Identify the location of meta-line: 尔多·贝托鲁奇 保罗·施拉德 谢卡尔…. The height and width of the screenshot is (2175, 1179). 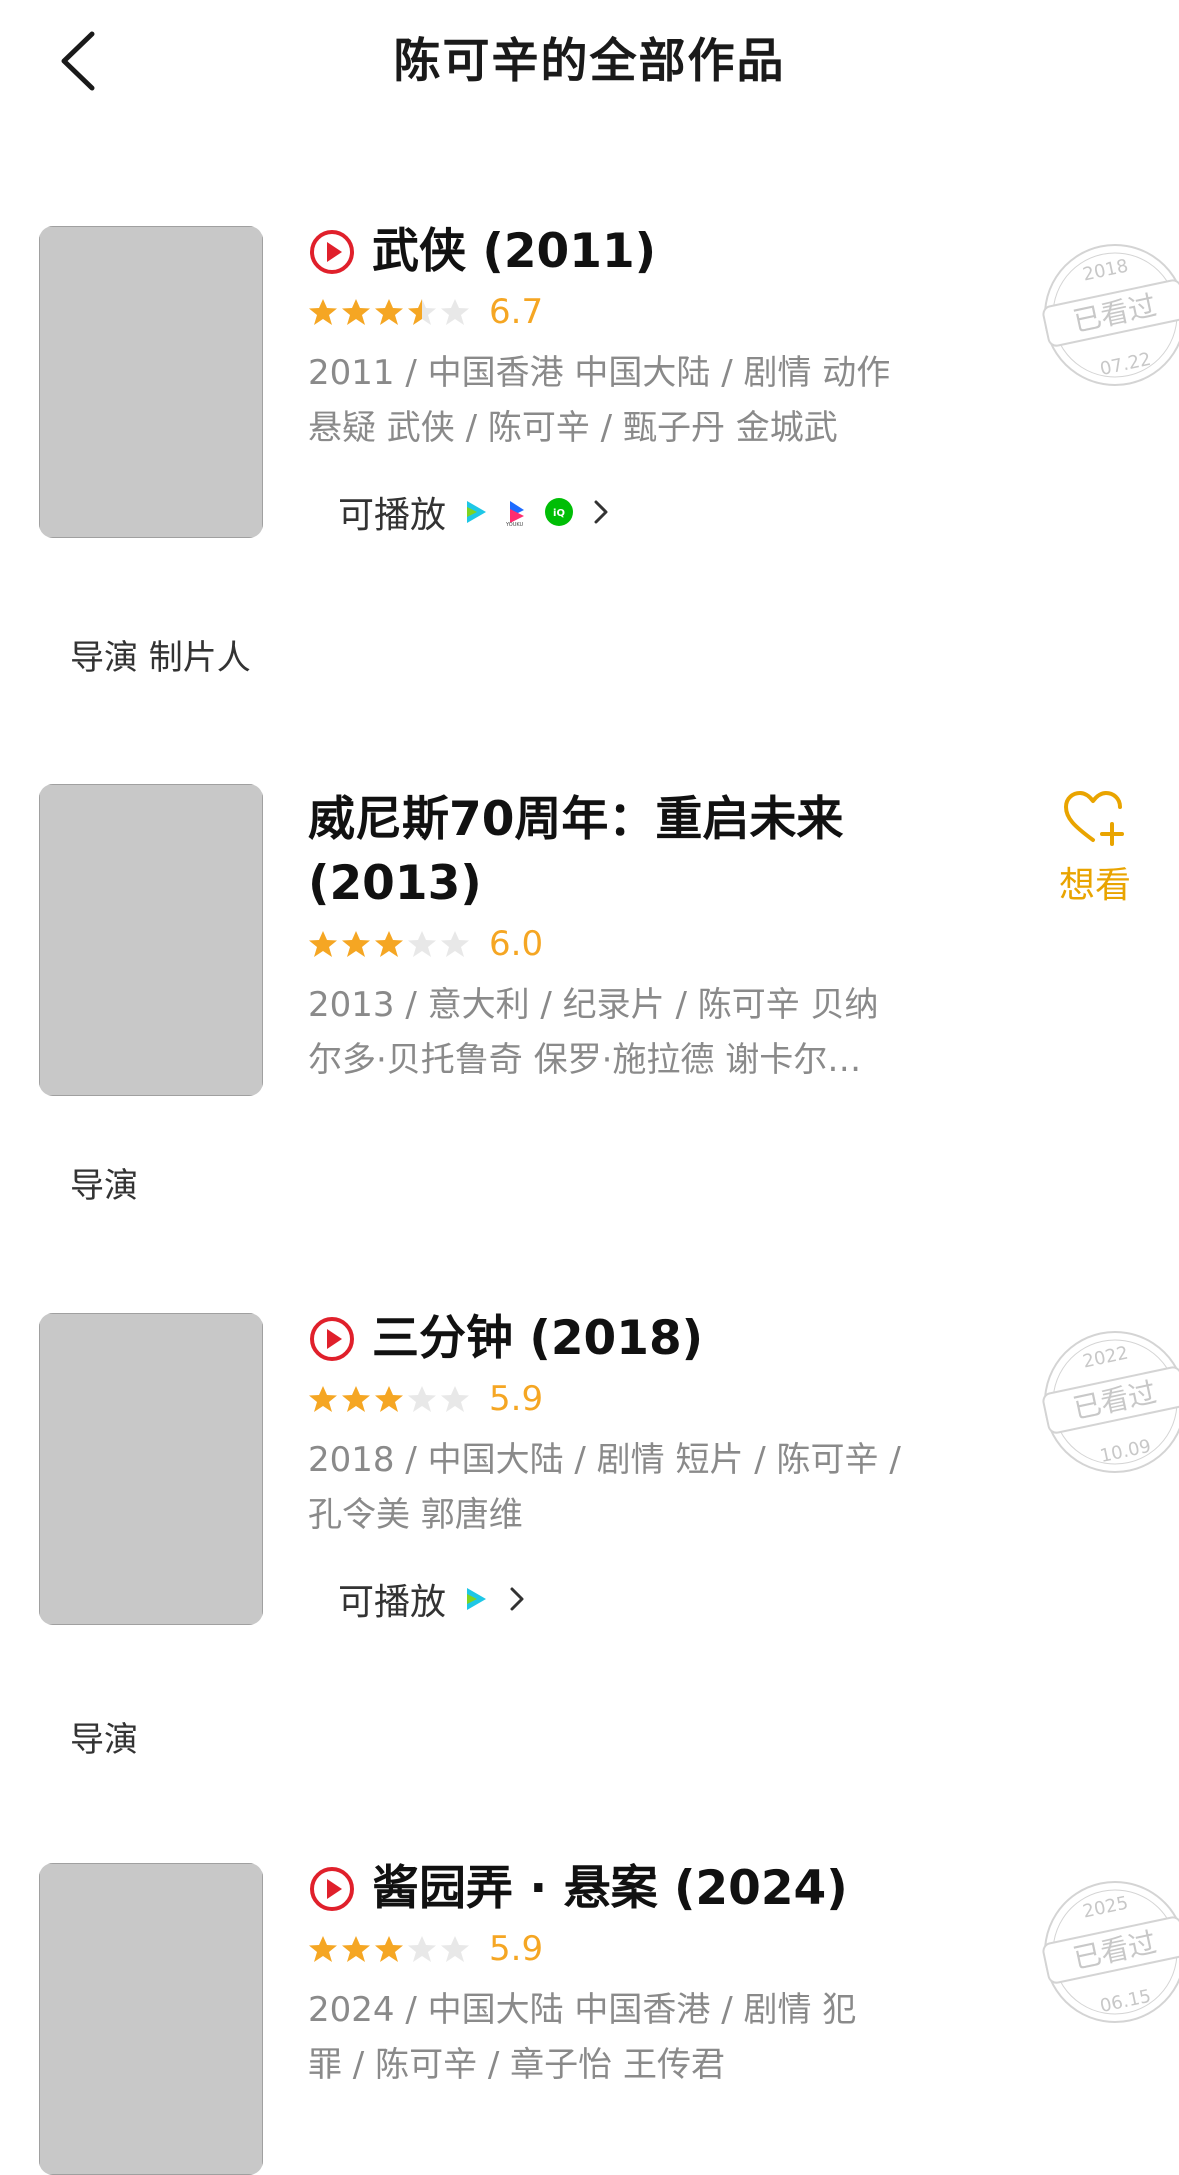
(585, 1060).